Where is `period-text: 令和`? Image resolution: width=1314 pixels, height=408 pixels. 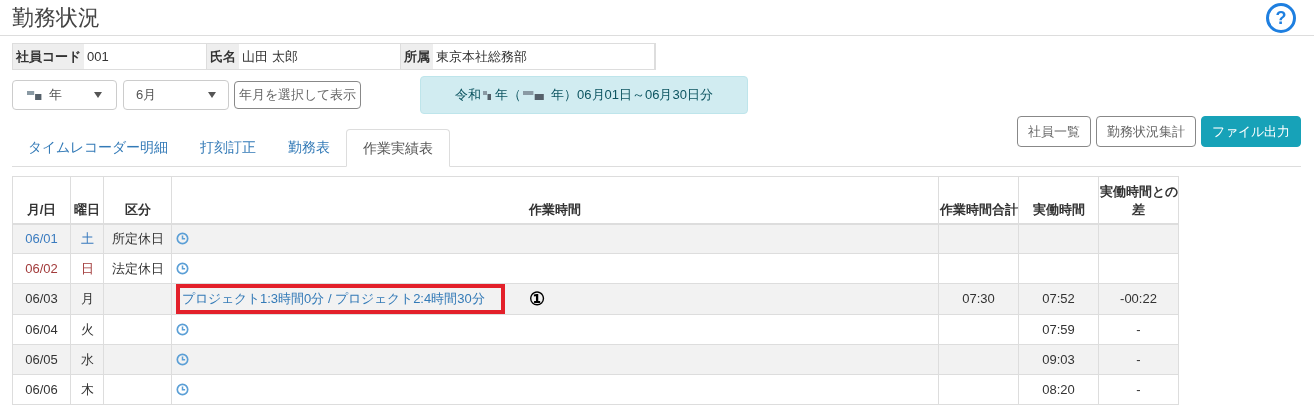
period-text: 令和 is located at coordinates (468, 95).